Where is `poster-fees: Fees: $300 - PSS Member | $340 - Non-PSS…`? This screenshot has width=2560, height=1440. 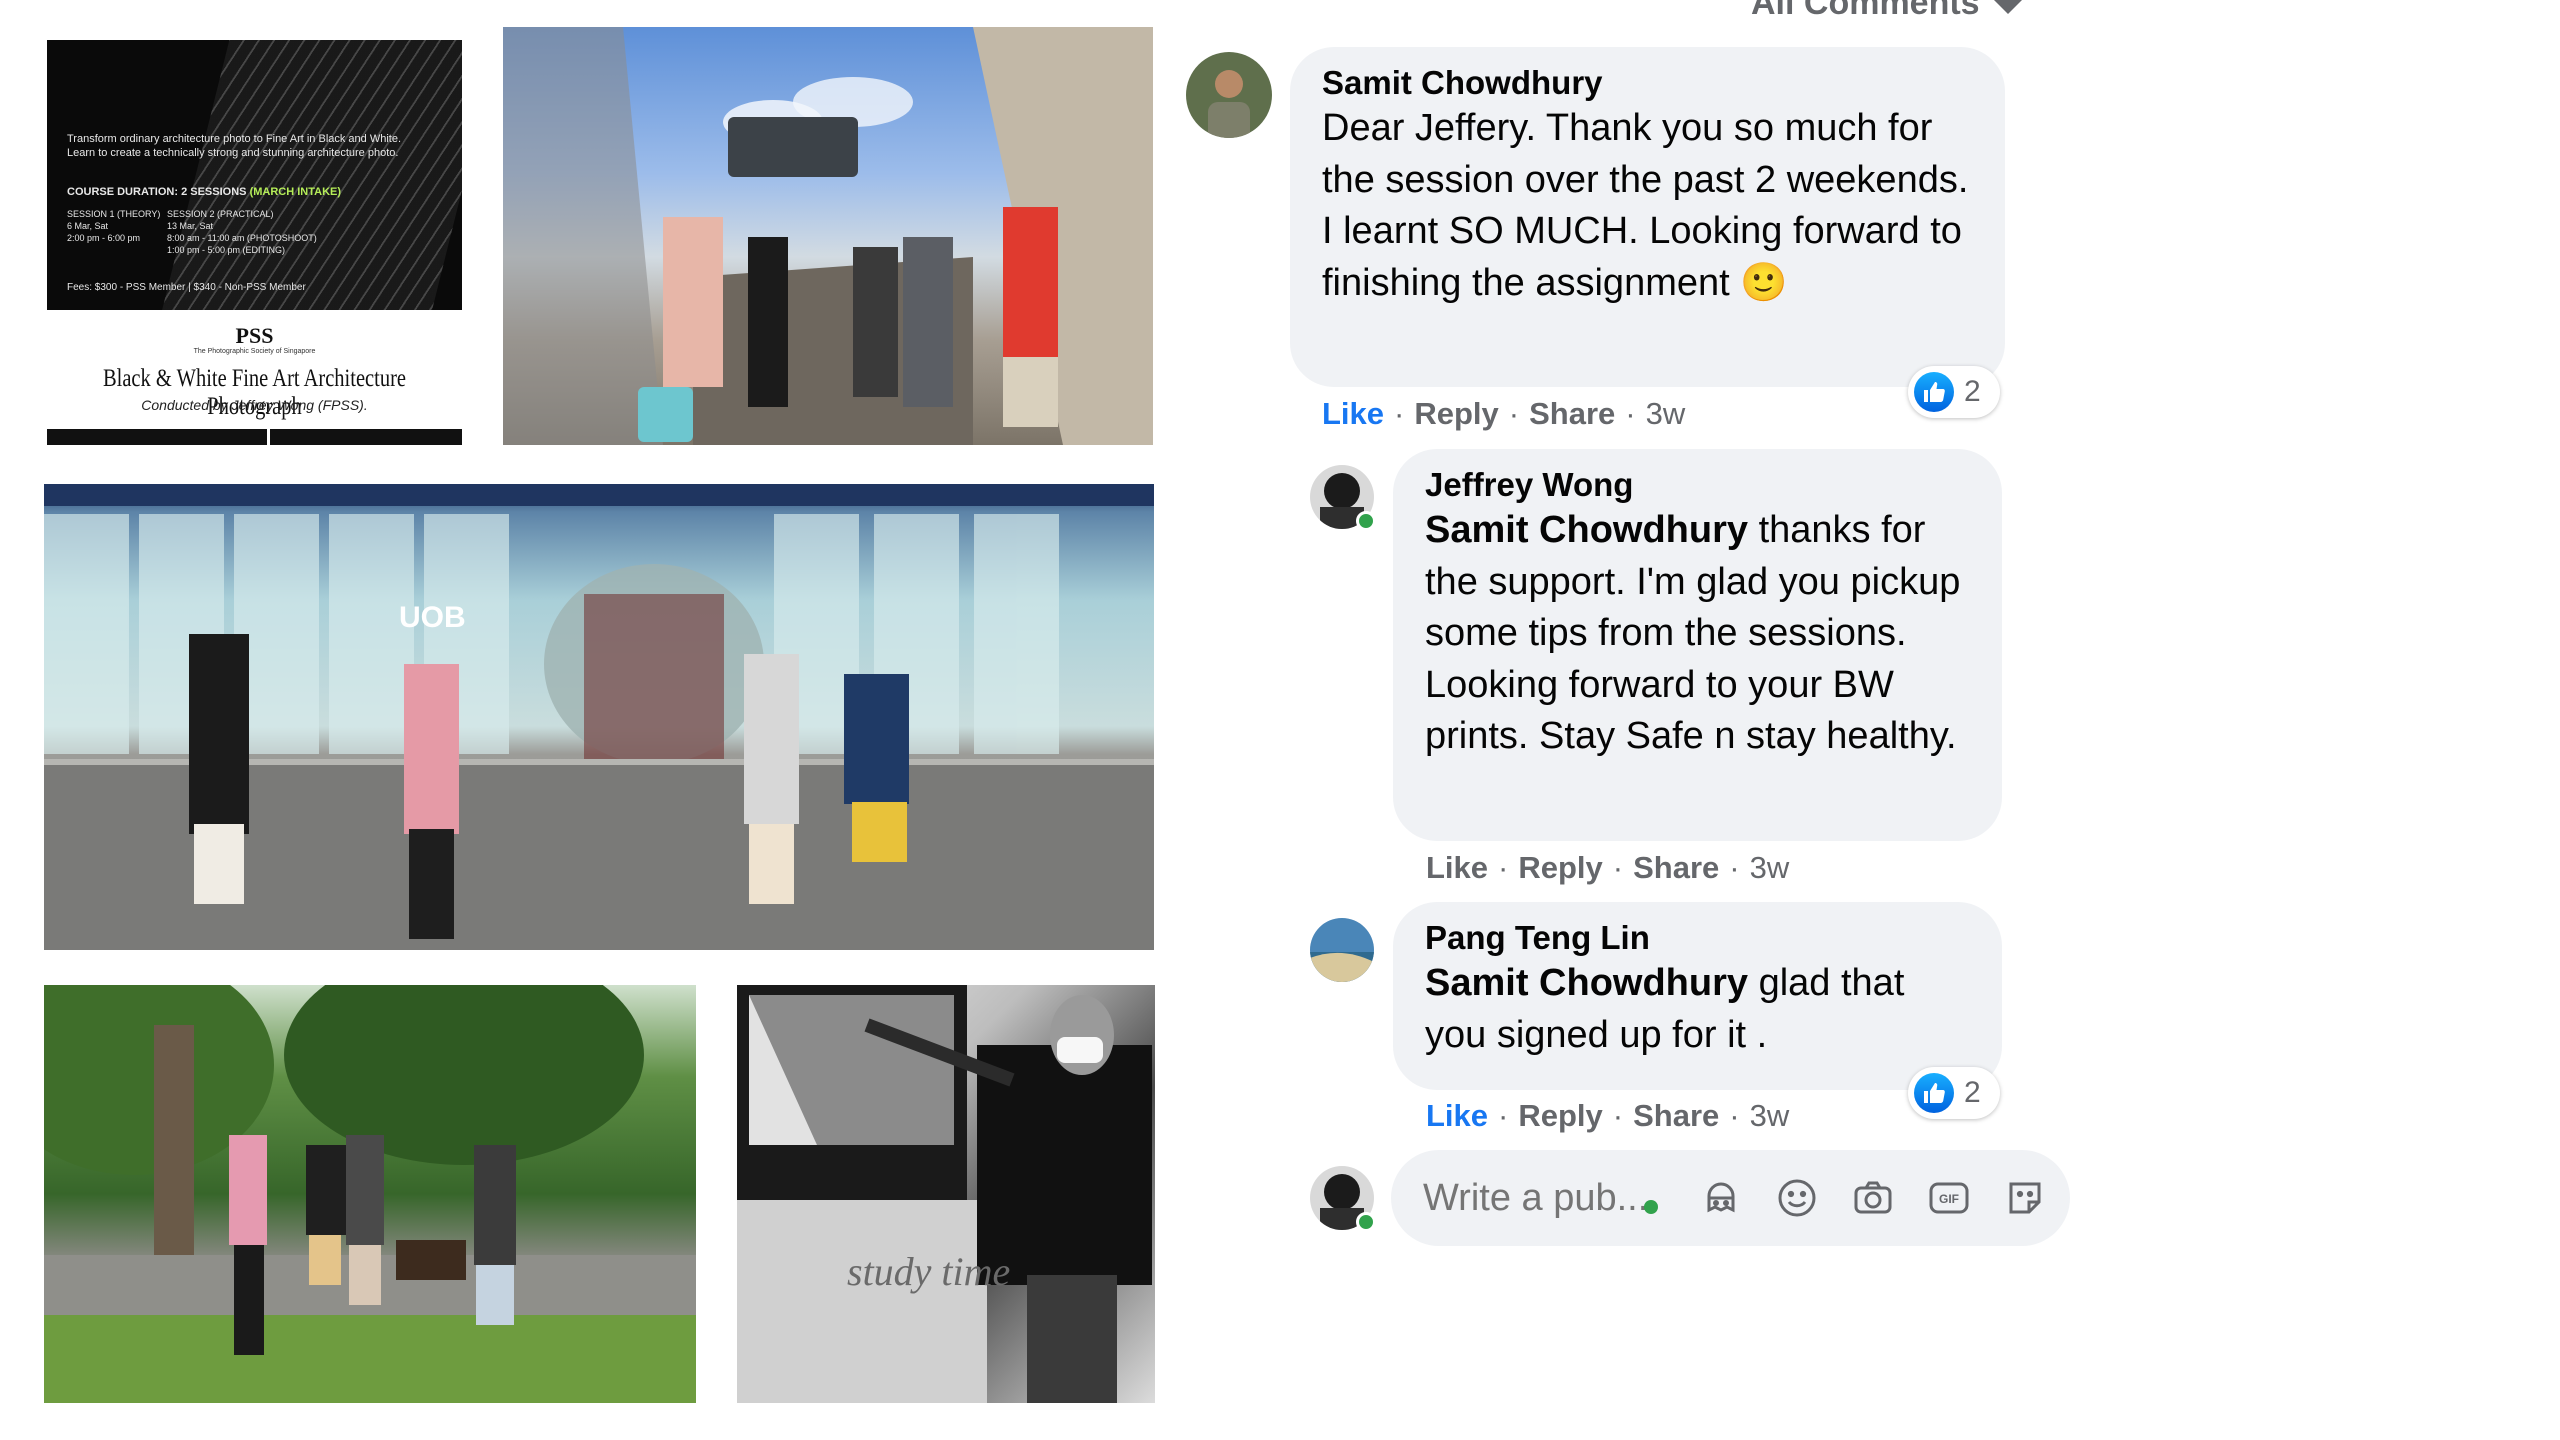 poster-fees: Fees: $300 - PSS Member | $340 - Non-PSS… is located at coordinates (186, 287).